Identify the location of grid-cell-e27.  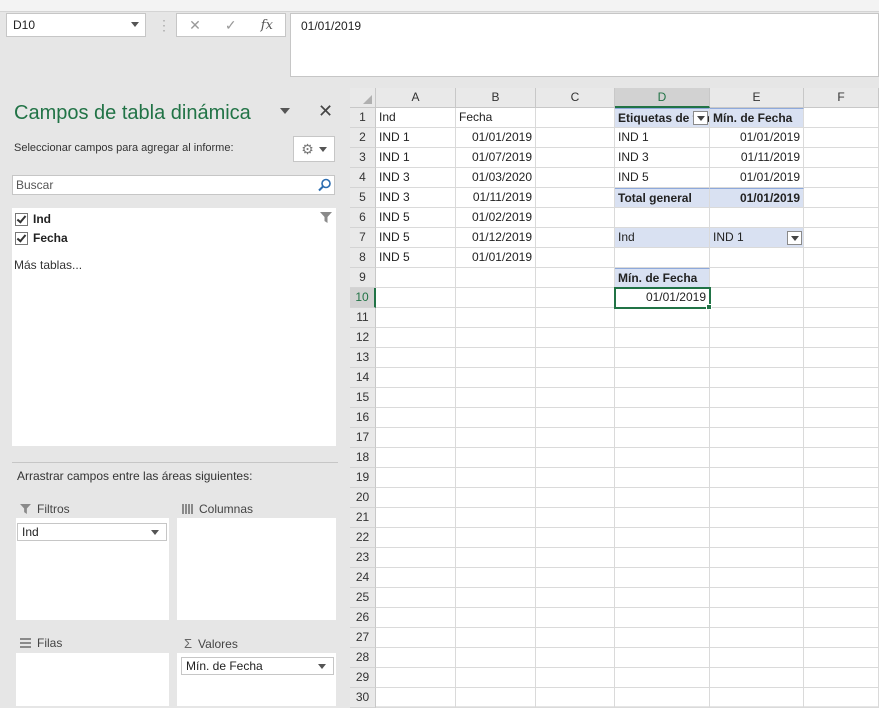
(757, 638).